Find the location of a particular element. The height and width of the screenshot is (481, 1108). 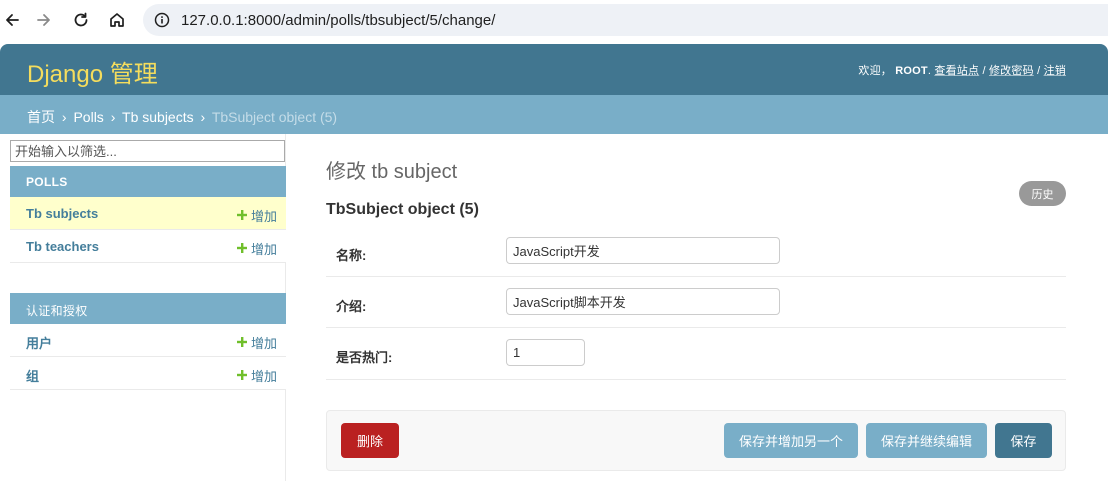

site-info-icon is located at coordinates (162, 20).